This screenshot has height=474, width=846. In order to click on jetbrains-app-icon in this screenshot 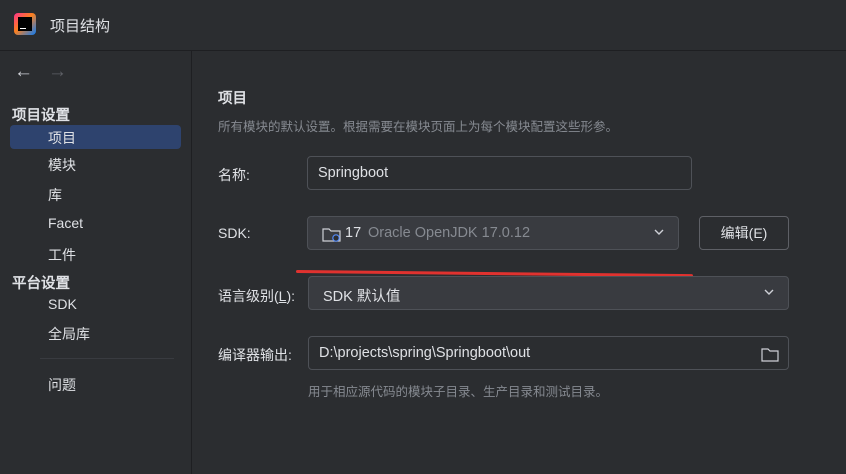, I will do `click(25, 24)`.